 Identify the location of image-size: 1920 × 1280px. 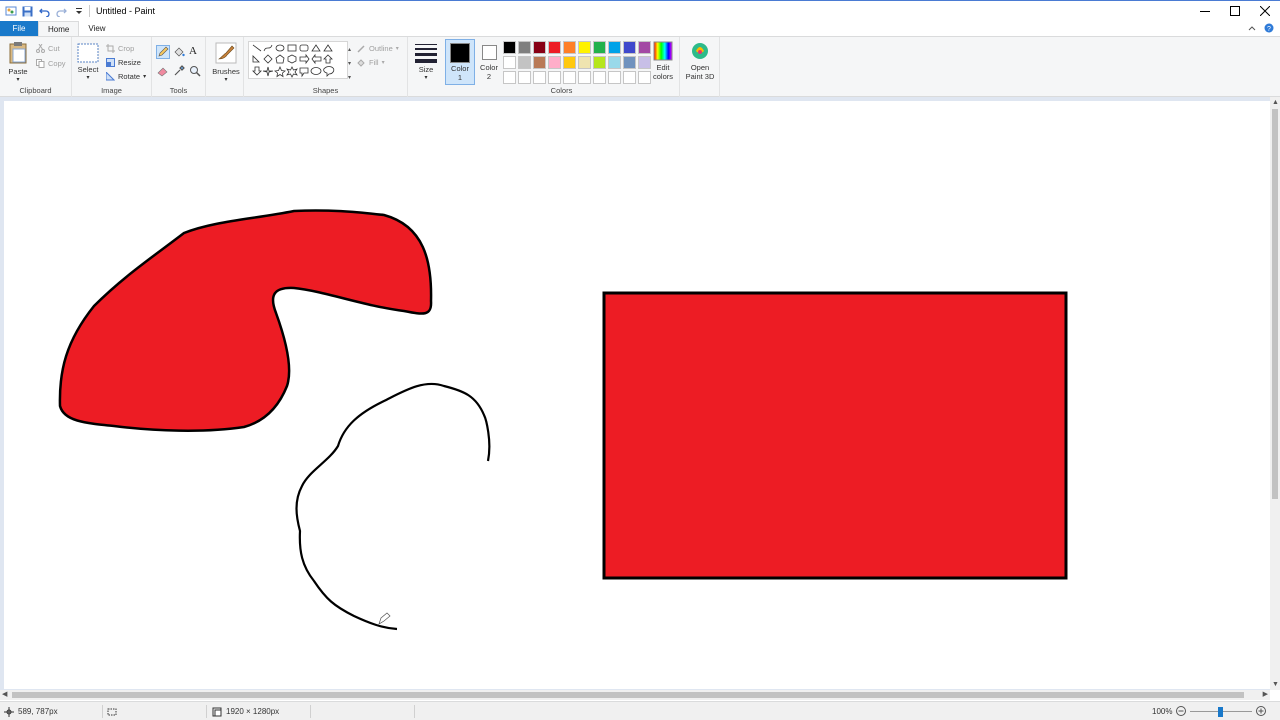
(245, 711).